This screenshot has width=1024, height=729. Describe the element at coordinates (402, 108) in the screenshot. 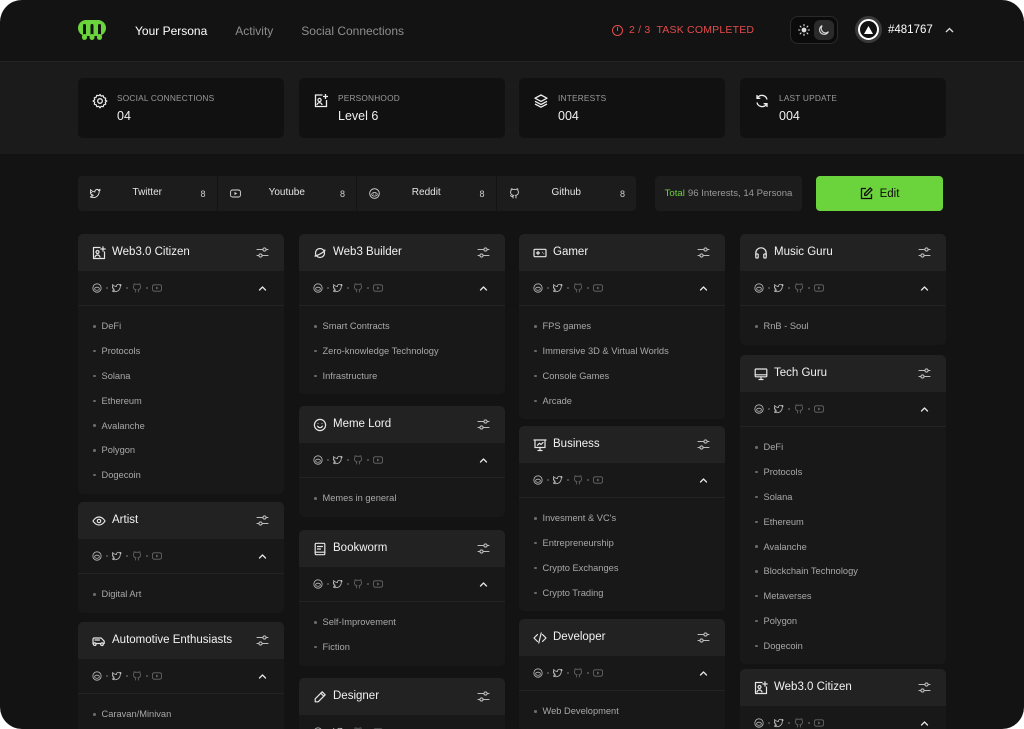

I see `stat-personhood: PERSONHOOD Level 6` at that location.